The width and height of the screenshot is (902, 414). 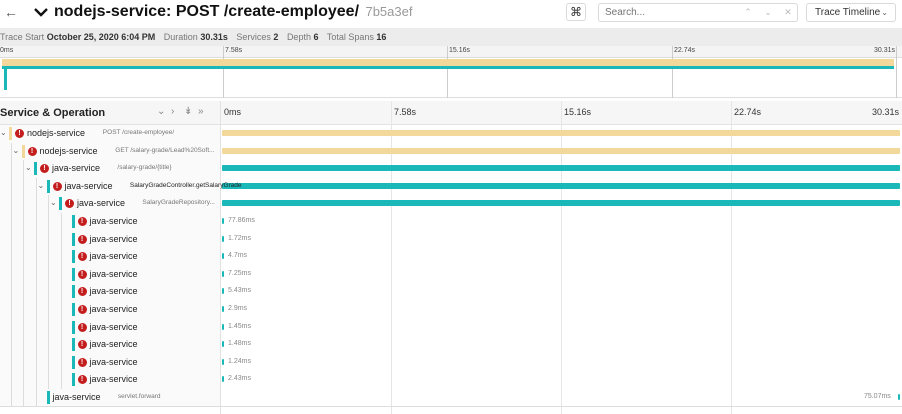 What do you see at coordinates (207, 11) in the screenshot?
I see `trace-title-text: nodejs-service: POST /create-employee/` at bounding box center [207, 11].